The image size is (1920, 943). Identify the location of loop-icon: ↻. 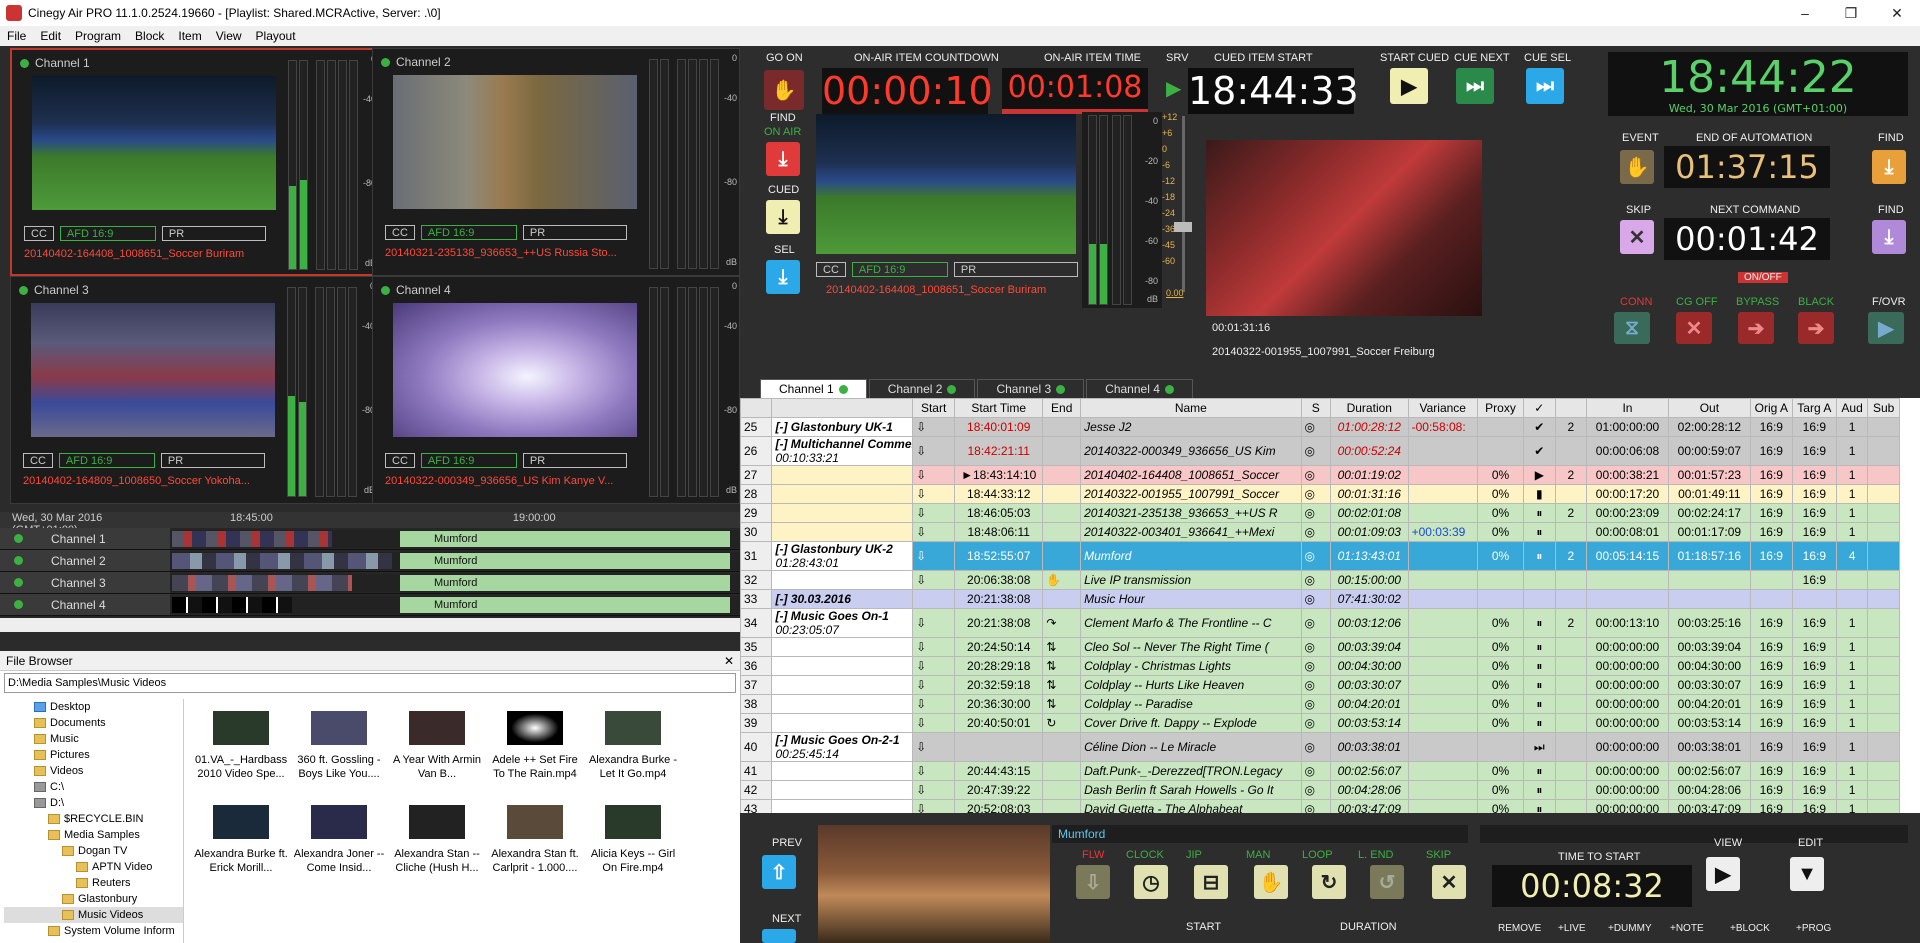
(1329, 882).